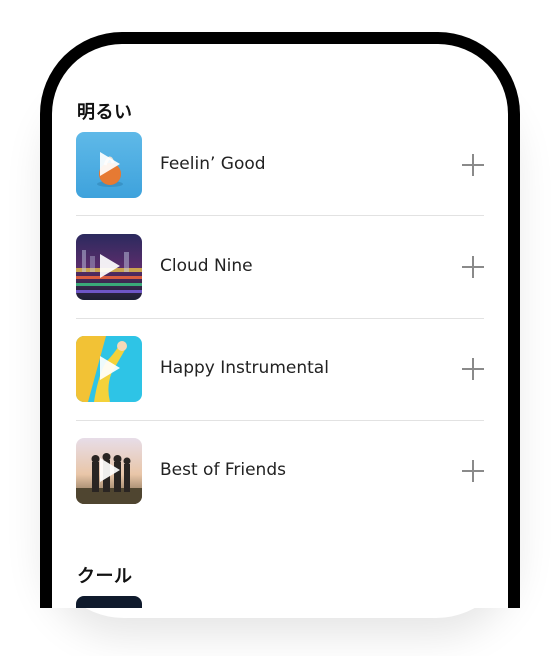  I want to click on track-title: Feelin’ Good, so click(213, 164).